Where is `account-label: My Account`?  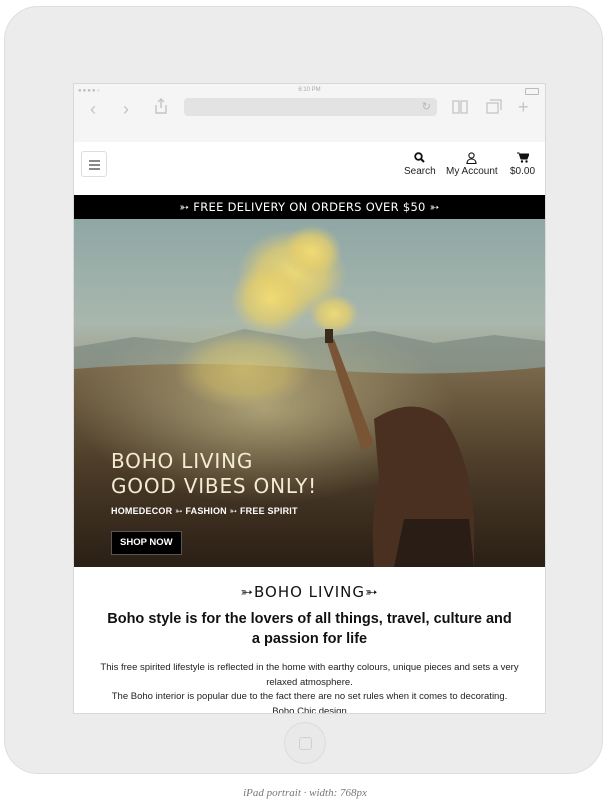 account-label: My Account is located at coordinates (472, 171).